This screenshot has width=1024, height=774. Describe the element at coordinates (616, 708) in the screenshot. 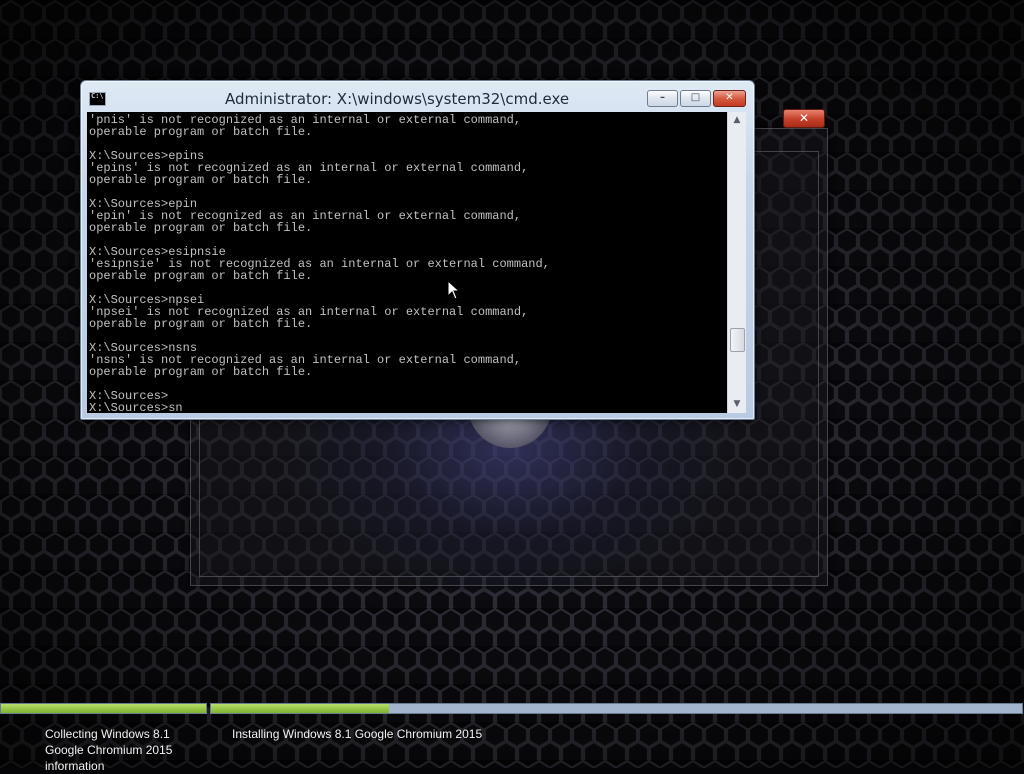

I see `installing-progress-bar` at that location.